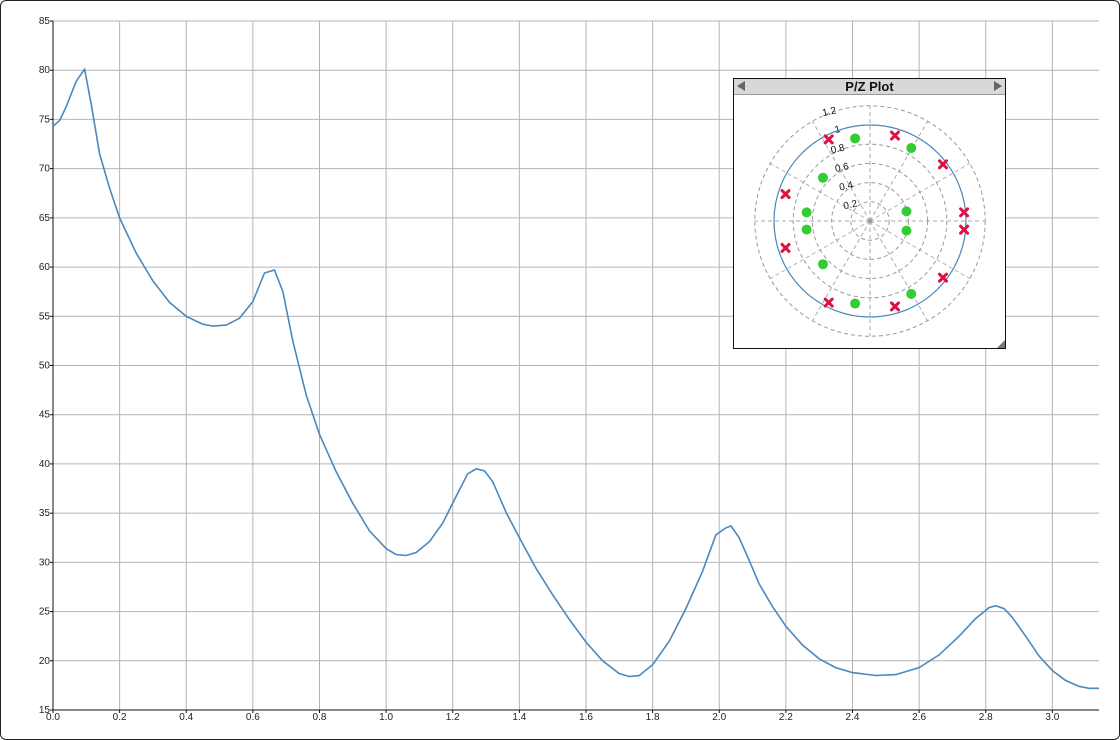  What do you see at coordinates (45, 316) in the screenshot?
I see `y-tick-label: 55` at bounding box center [45, 316].